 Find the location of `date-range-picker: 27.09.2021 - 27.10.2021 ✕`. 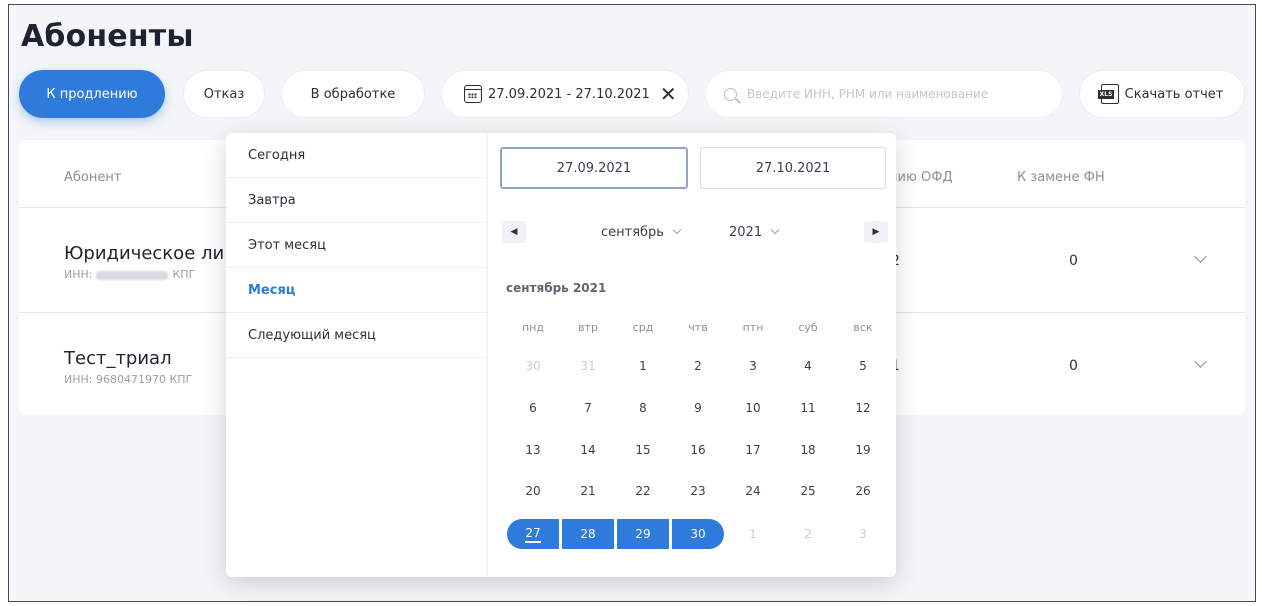

date-range-picker: 27.09.2021 - 27.10.2021 ✕ is located at coordinates (565, 94).